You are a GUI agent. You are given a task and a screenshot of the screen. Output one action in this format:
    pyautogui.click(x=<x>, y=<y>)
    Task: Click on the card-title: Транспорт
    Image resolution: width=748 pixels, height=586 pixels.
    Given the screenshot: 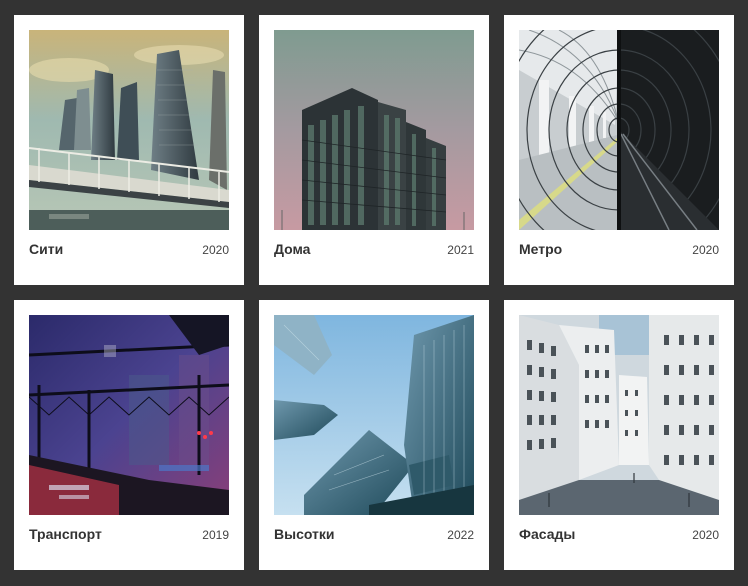 What is the action you would take?
    pyautogui.click(x=65, y=534)
    